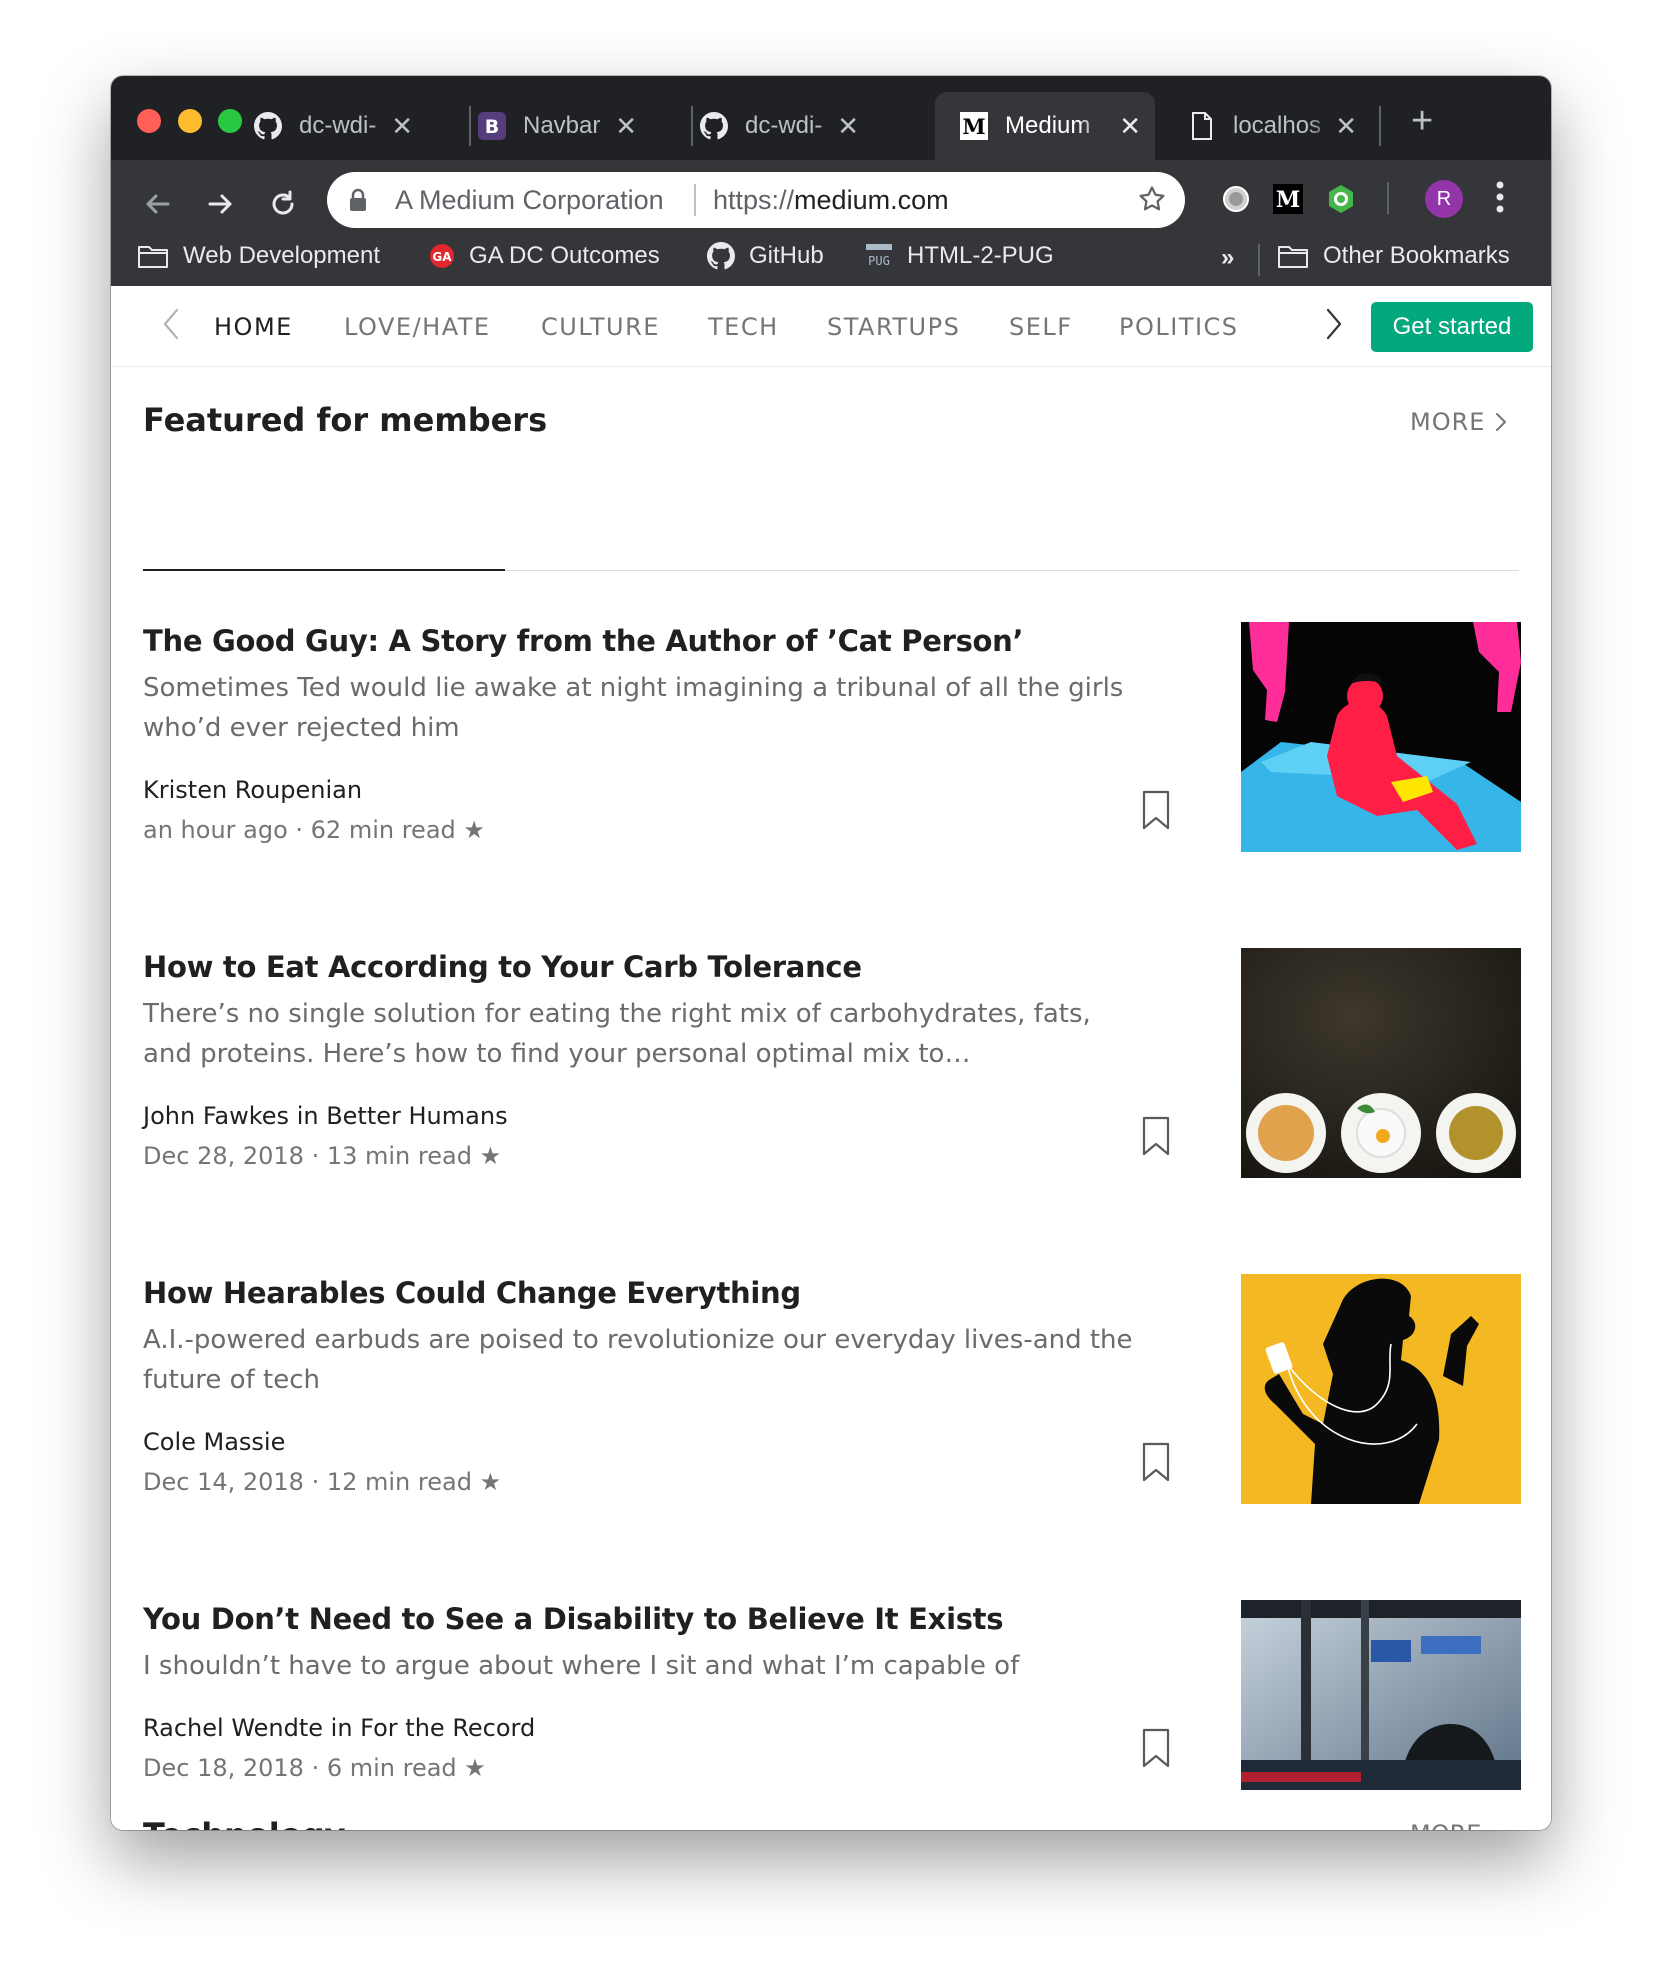 Image resolution: width=1664 pixels, height=1978 pixels. I want to click on minimize-window-button, so click(190, 121).